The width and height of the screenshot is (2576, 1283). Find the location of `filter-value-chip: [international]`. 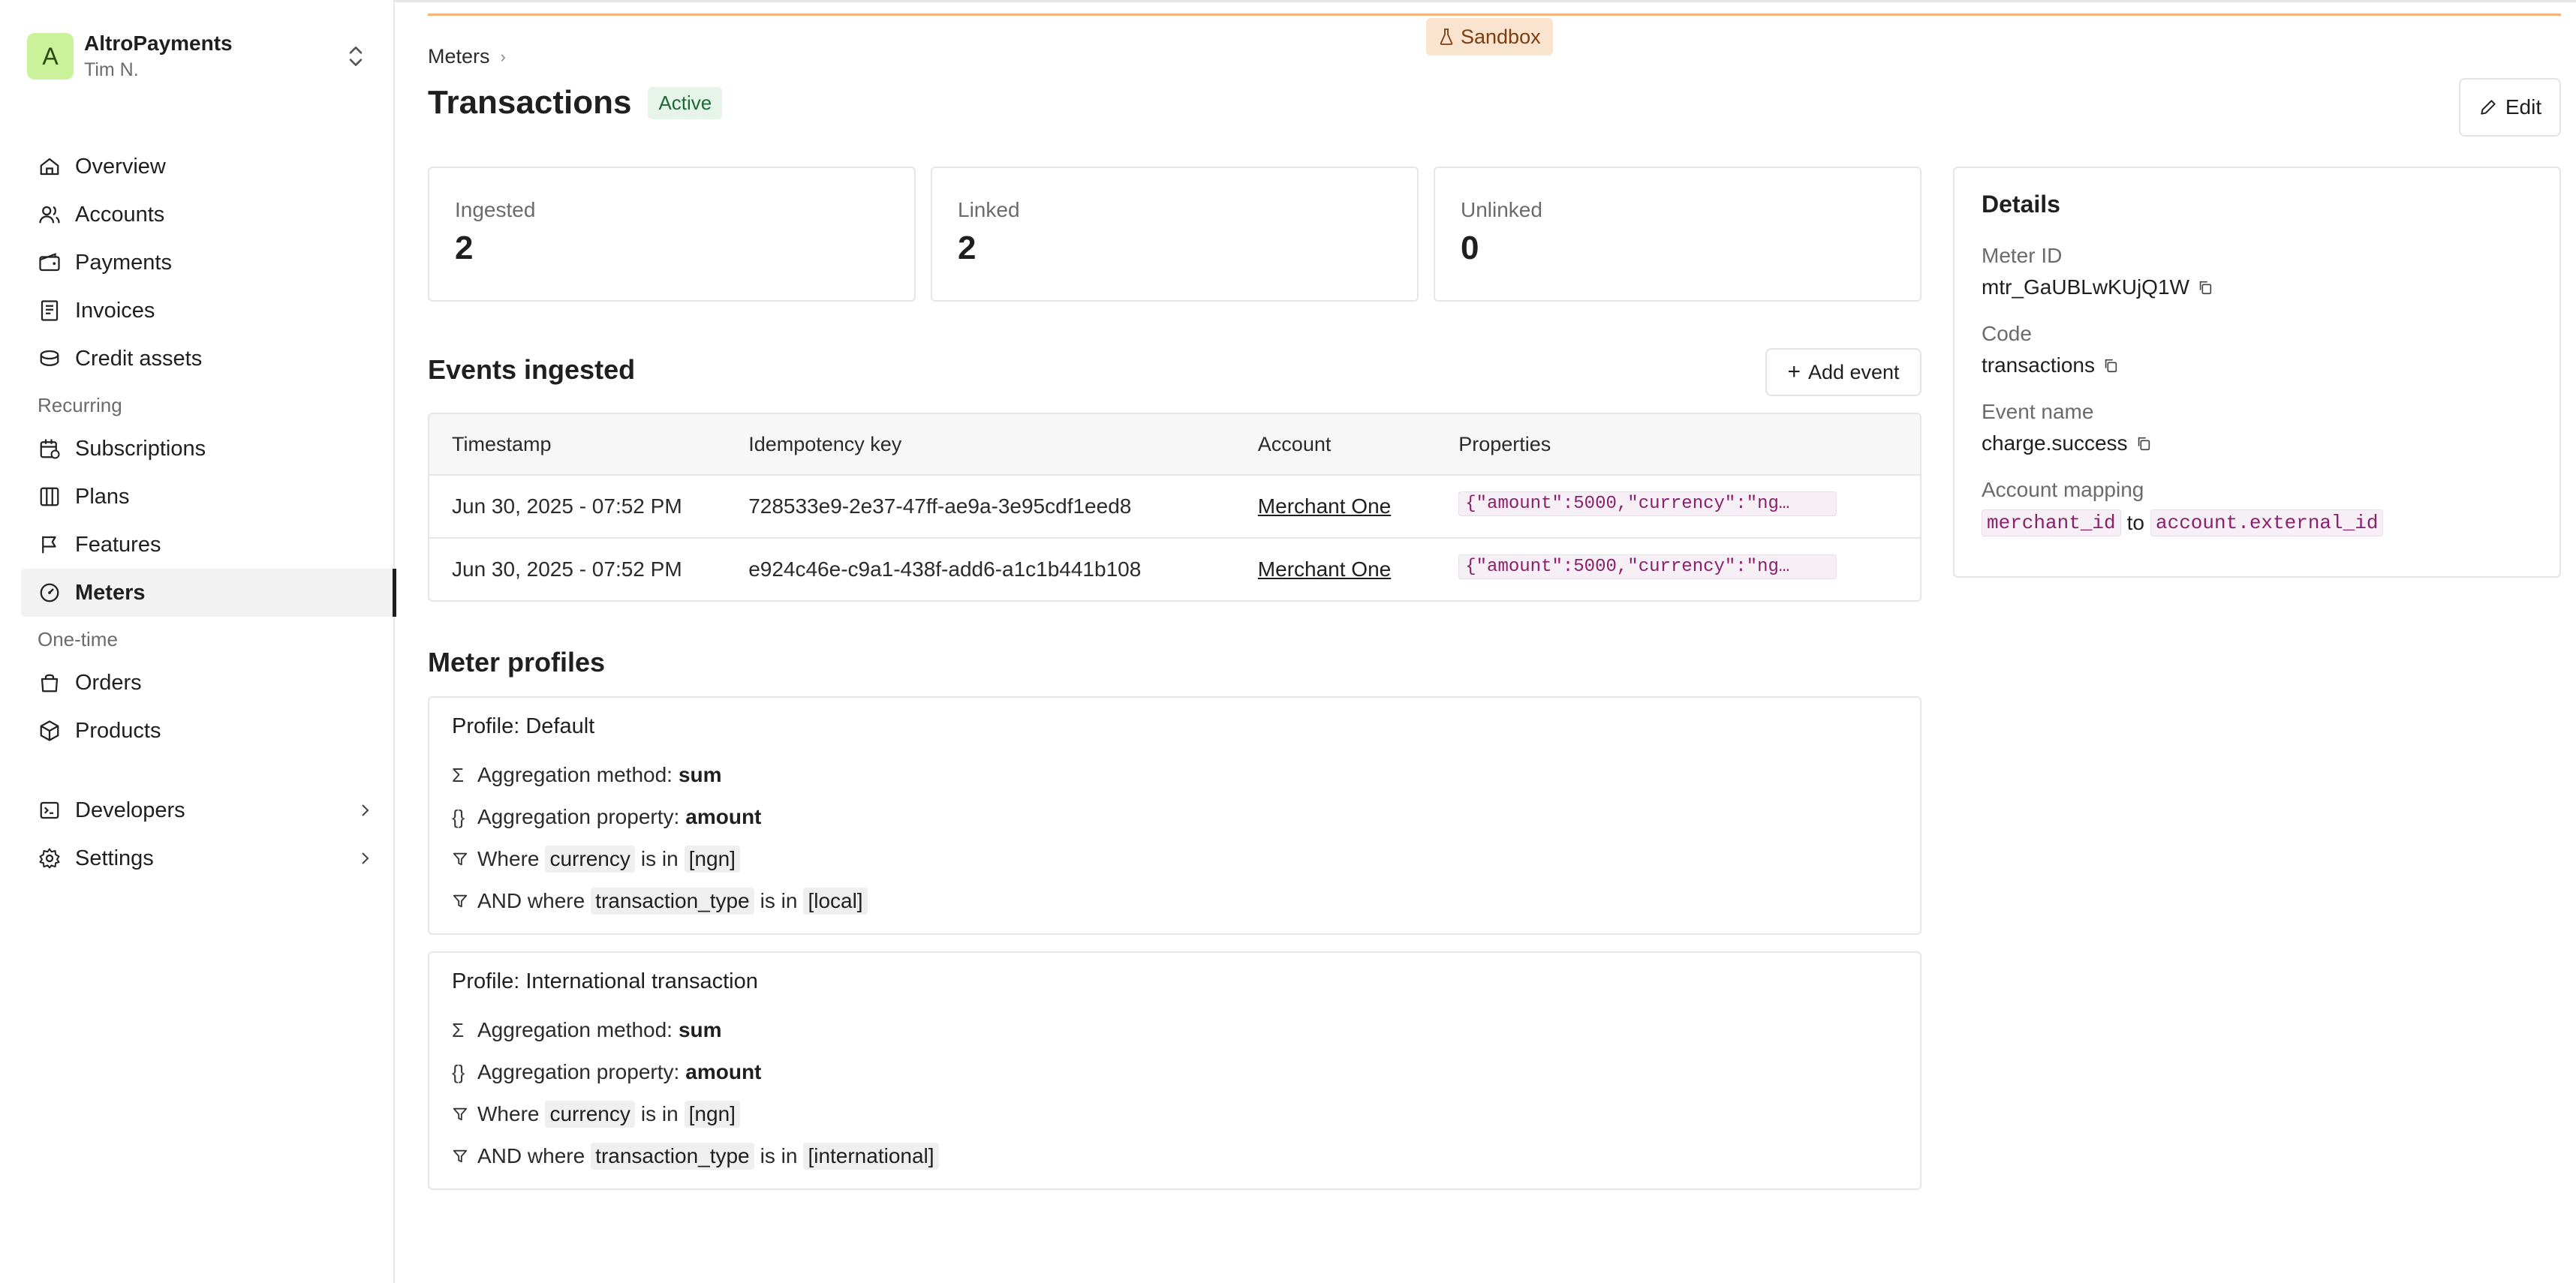

filter-value-chip: [international] is located at coordinates (871, 1156).